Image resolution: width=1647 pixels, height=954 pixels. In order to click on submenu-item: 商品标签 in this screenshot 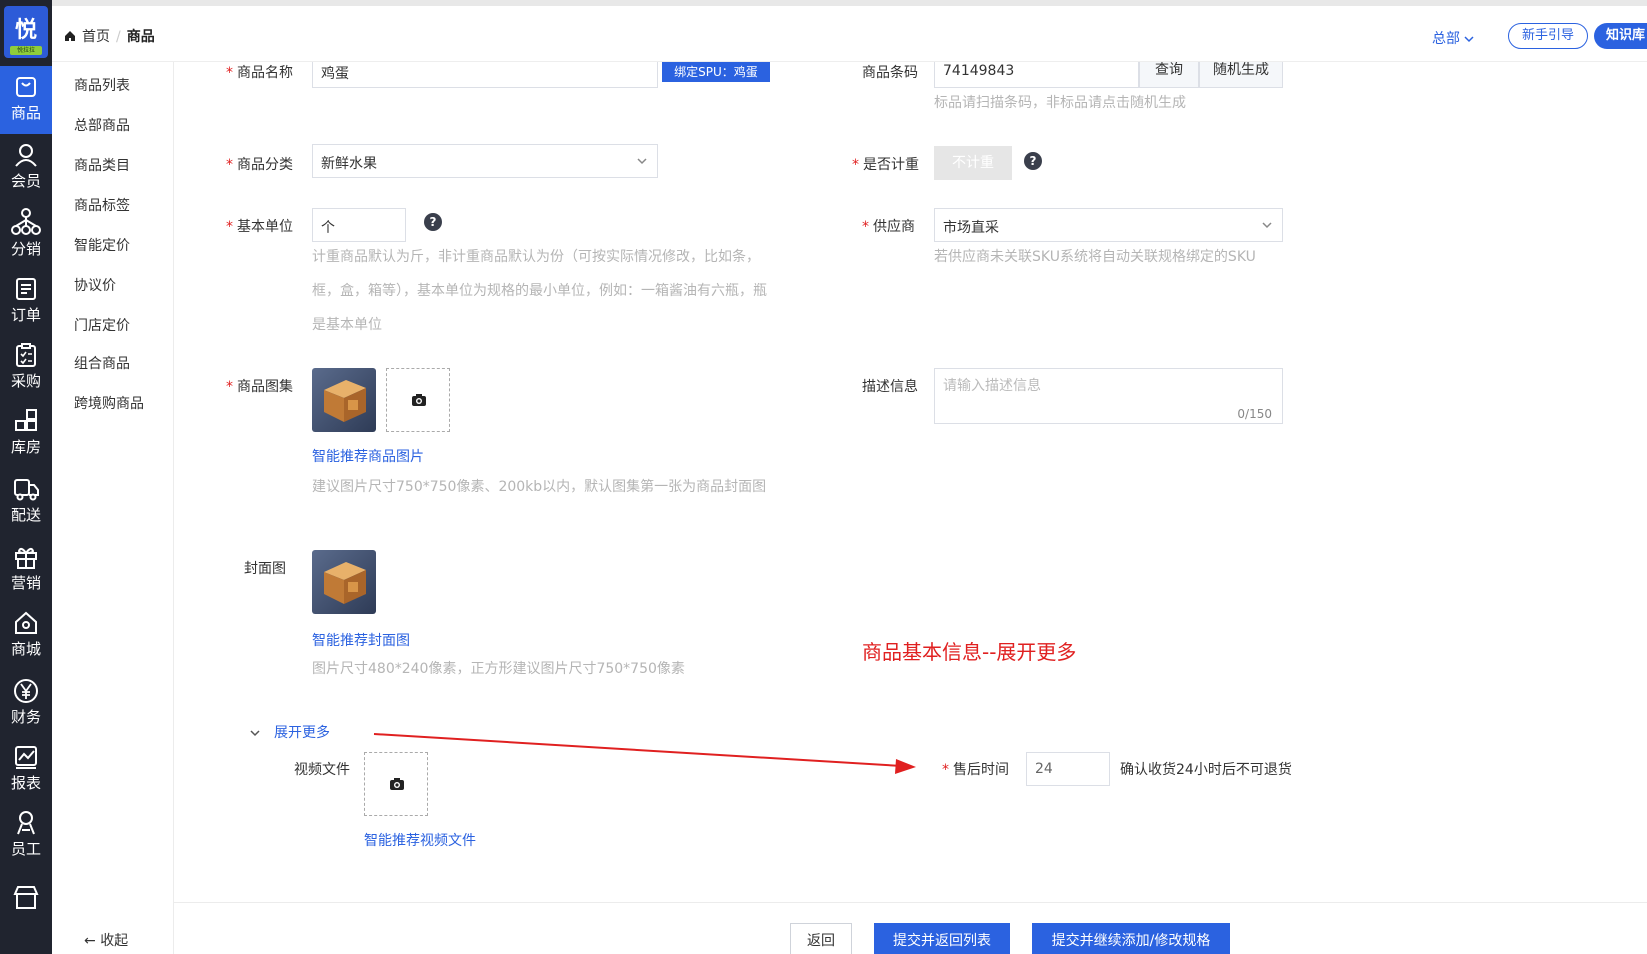, I will do `click(102, 205)`.